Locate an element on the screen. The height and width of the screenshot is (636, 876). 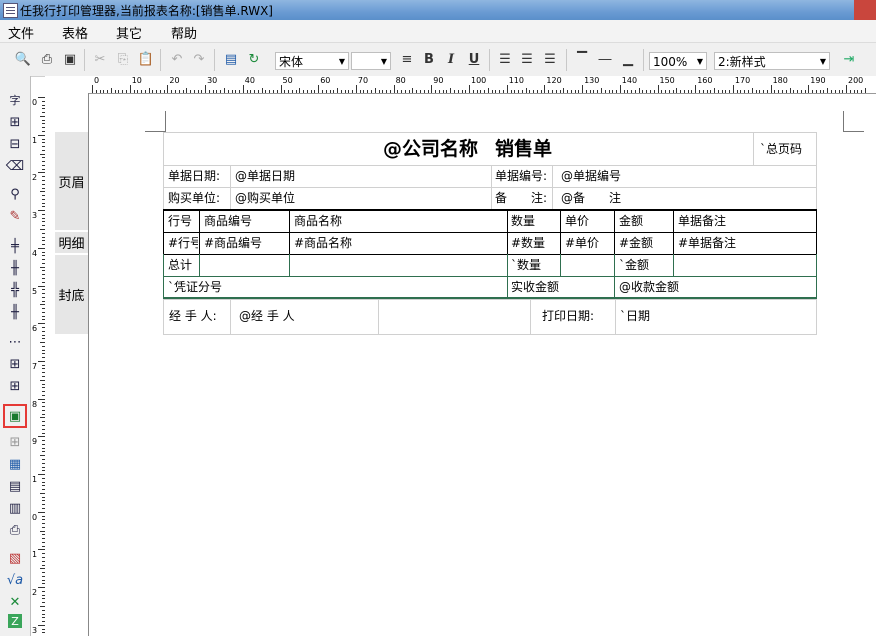
detail-qty: #数量 is located at coordinates (528, 243).